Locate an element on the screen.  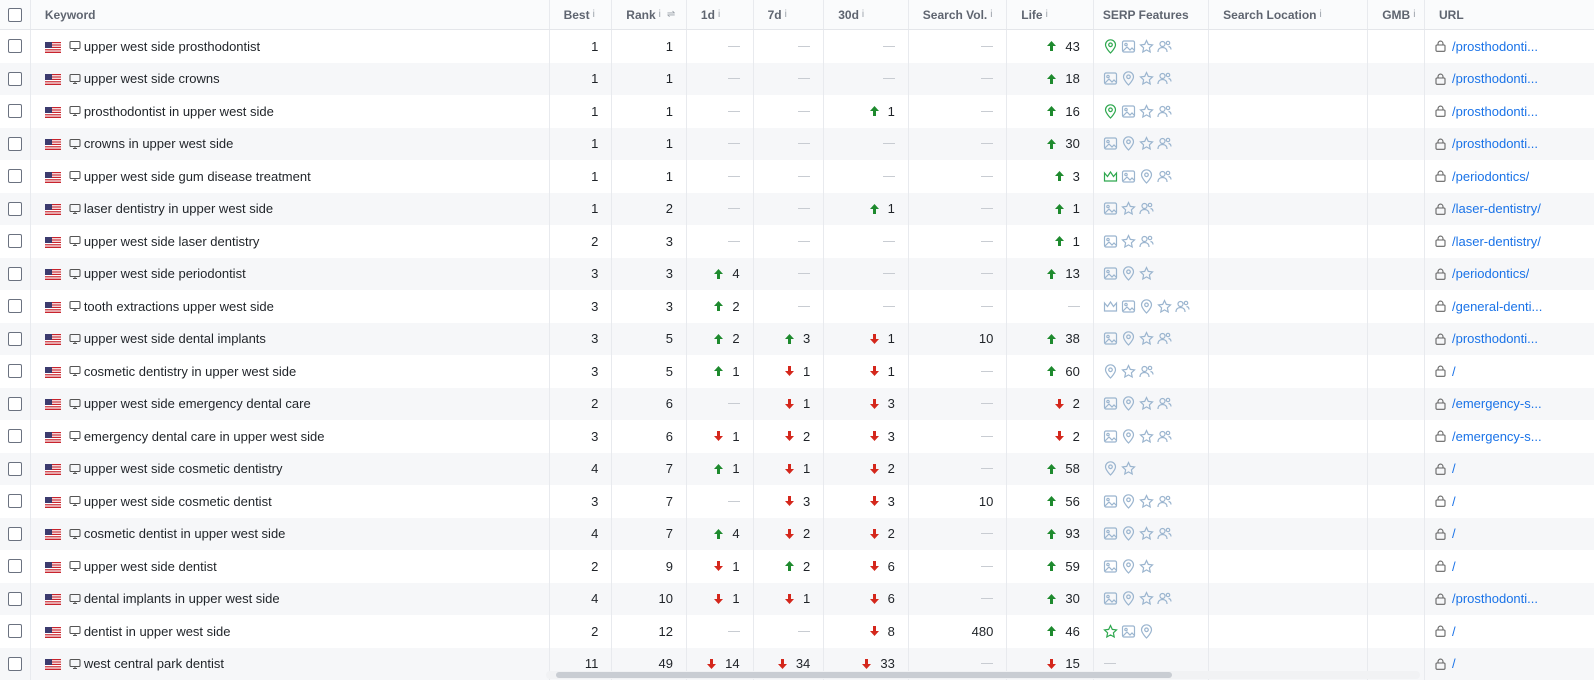
keyword-cell: dentist in upper west side is located at coordinates (290, 631).